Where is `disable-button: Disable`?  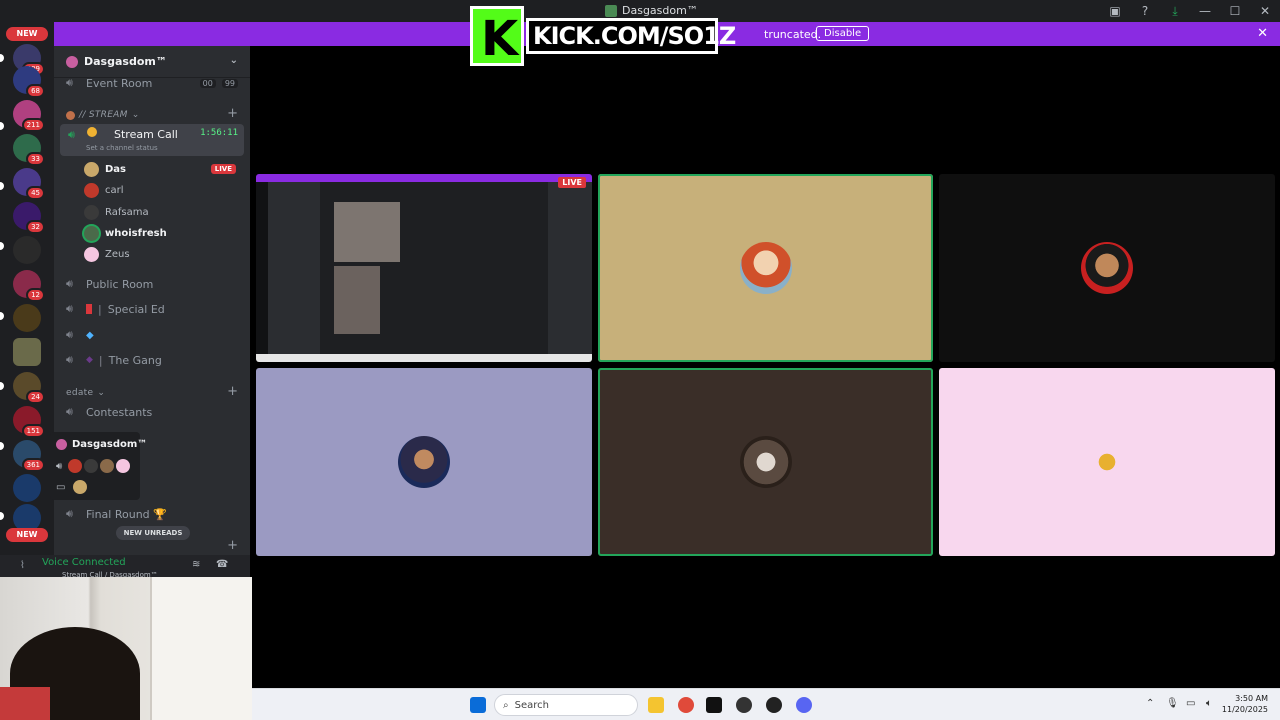 disable-button: Disable is located at coordinates (843, 33).